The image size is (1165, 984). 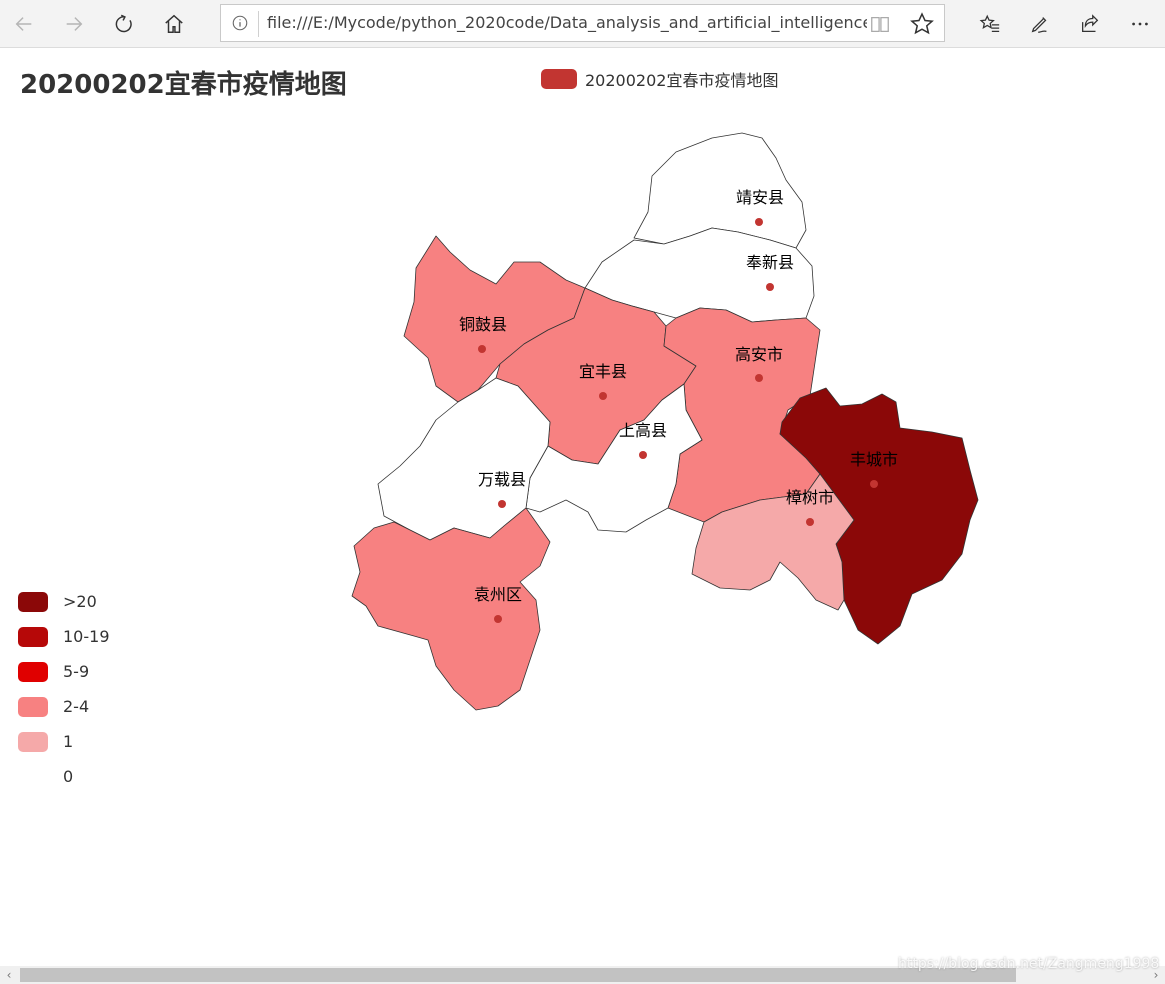 What do you see at coordinates (502, 480) in the screenshot?
I see `region-label: 万载县` at bounding box center [502, 480].